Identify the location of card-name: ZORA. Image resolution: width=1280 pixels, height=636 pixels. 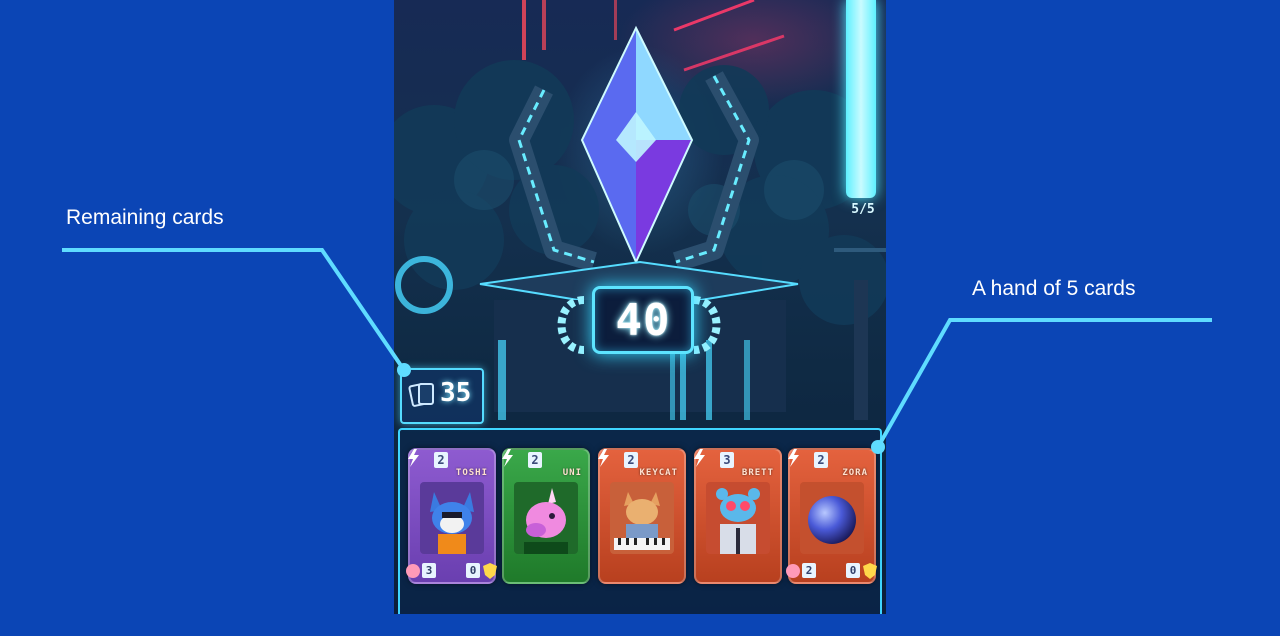
(855, 473).